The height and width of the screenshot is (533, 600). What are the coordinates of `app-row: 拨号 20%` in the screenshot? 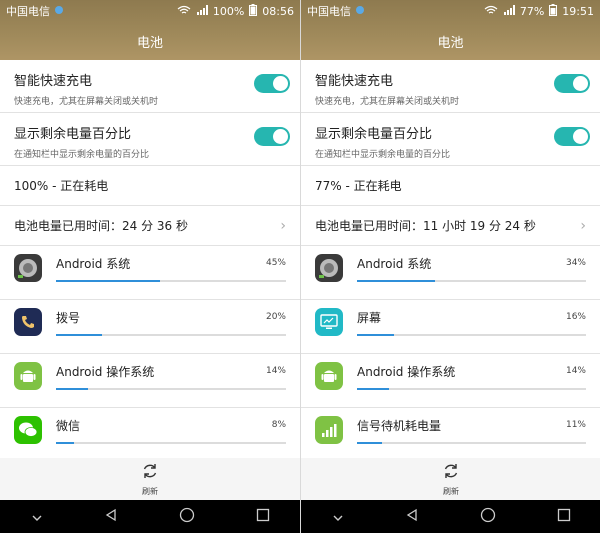 It's located at (150, 327).